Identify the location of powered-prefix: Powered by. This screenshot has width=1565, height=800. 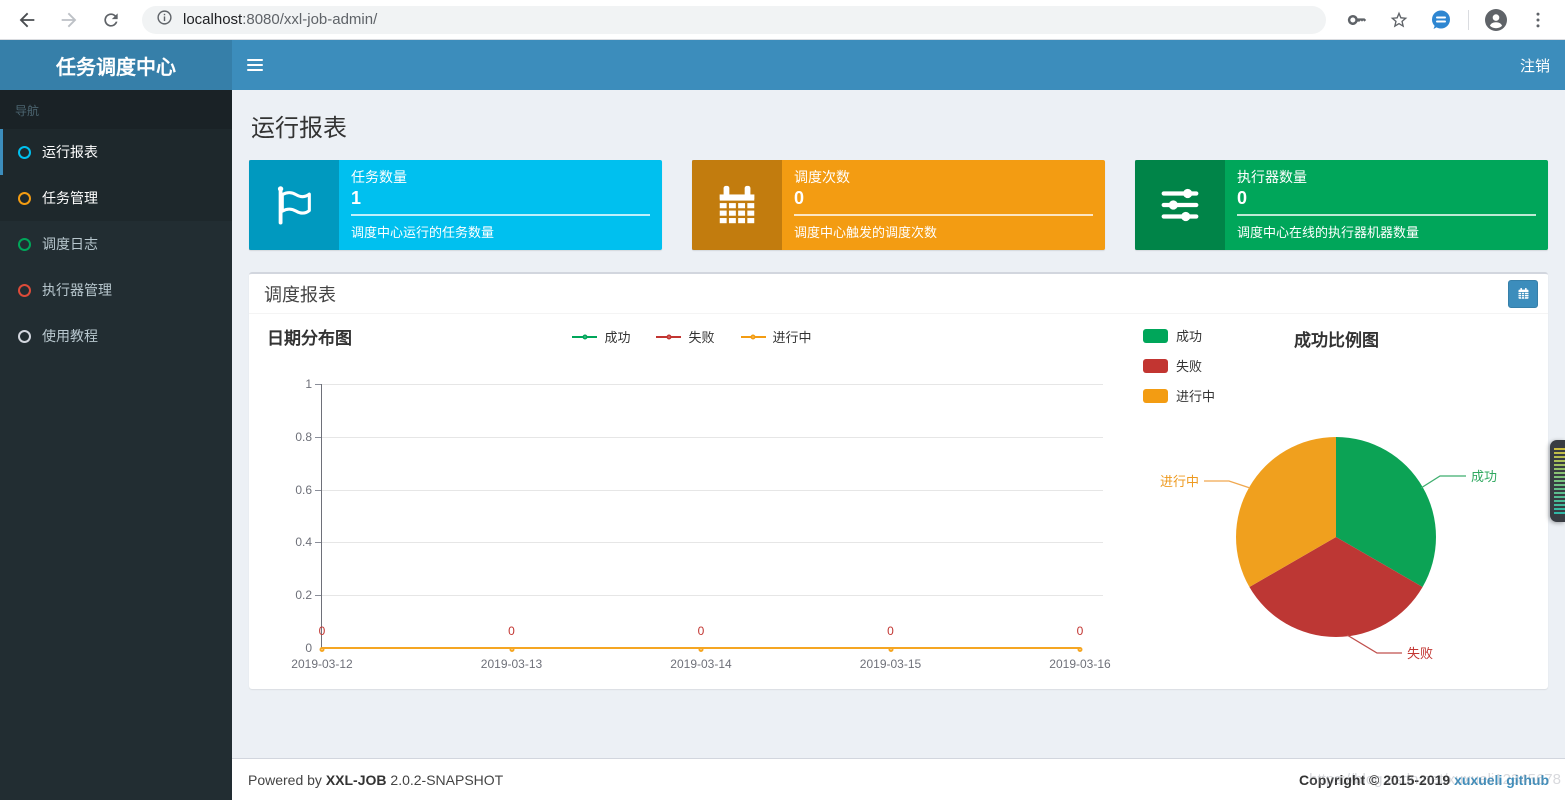
(285, 779).